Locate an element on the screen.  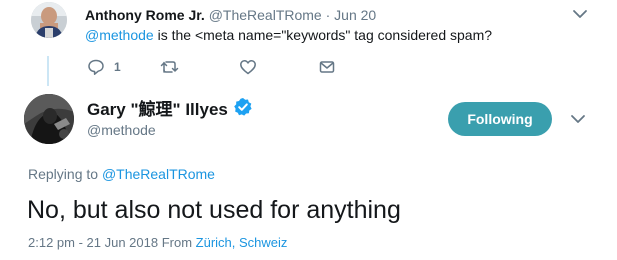
mention-link: @methode is located at coordinates (119, 35).